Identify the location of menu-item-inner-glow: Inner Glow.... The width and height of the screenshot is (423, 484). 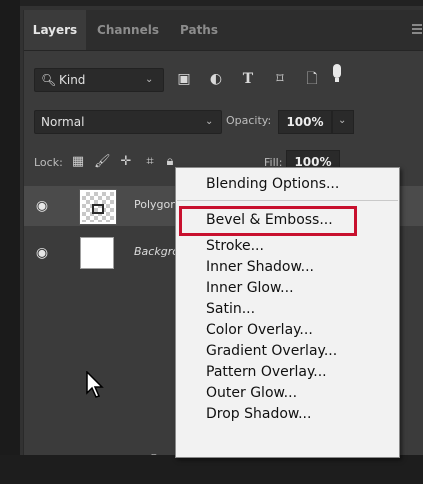
(250, 288).